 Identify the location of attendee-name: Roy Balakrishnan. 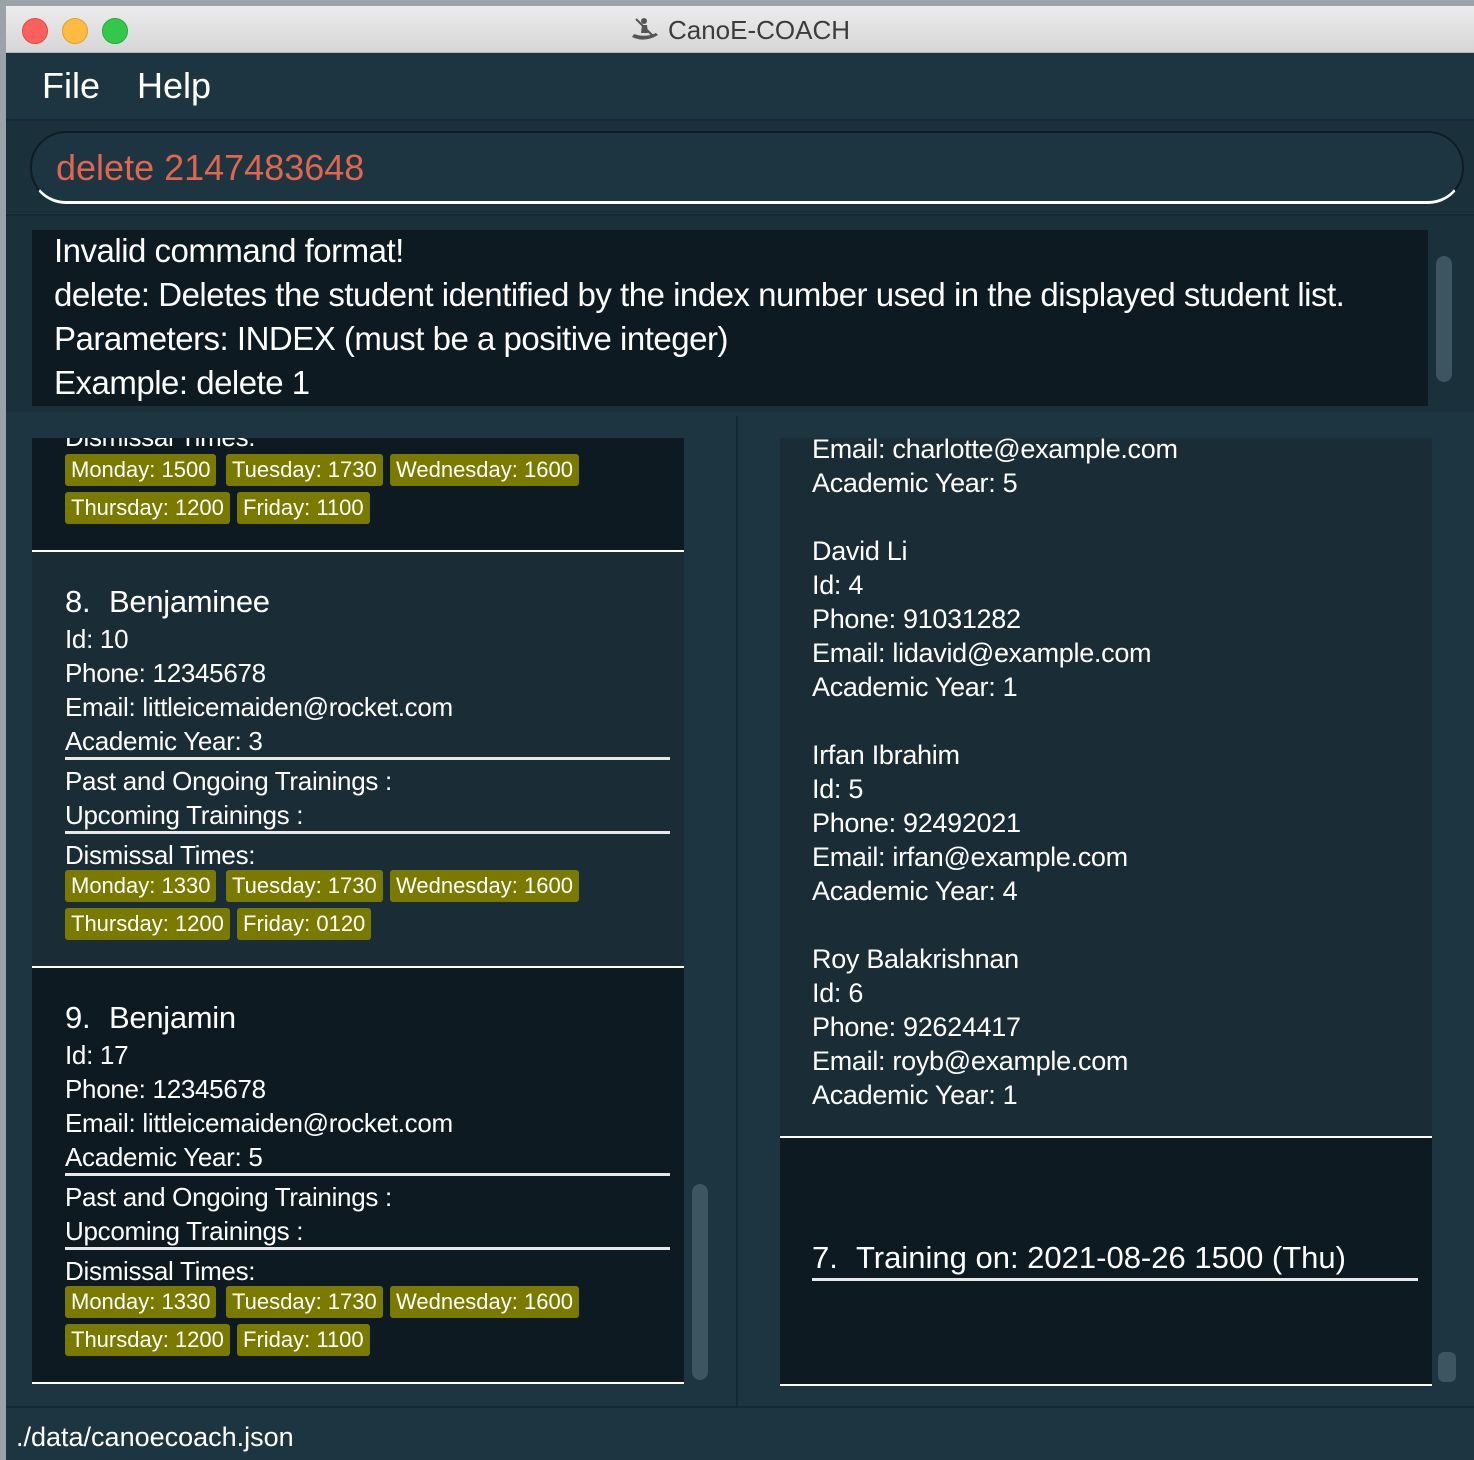
(915, 959).